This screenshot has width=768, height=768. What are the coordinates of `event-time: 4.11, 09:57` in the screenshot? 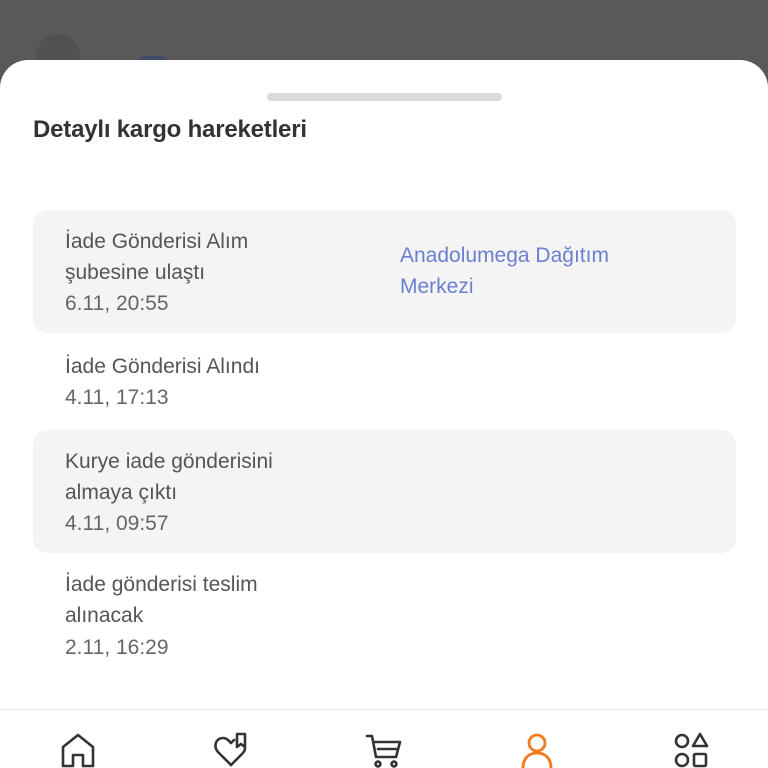 It's located at (117, 523).